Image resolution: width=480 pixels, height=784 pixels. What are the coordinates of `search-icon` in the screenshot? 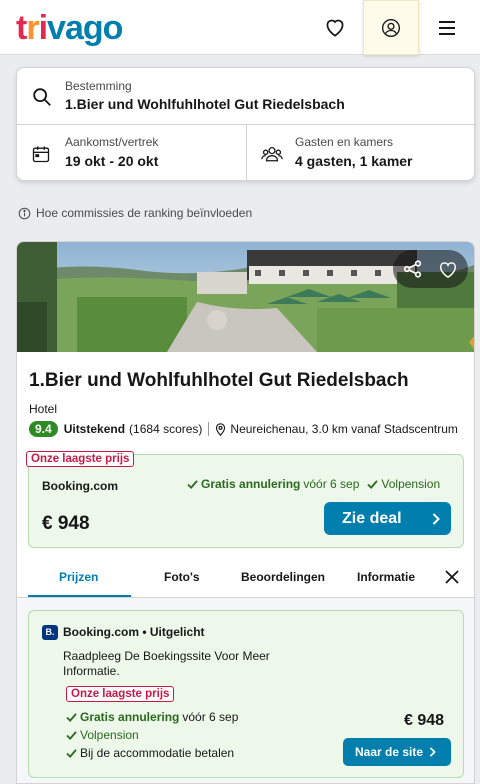 It's located at (42, 99).